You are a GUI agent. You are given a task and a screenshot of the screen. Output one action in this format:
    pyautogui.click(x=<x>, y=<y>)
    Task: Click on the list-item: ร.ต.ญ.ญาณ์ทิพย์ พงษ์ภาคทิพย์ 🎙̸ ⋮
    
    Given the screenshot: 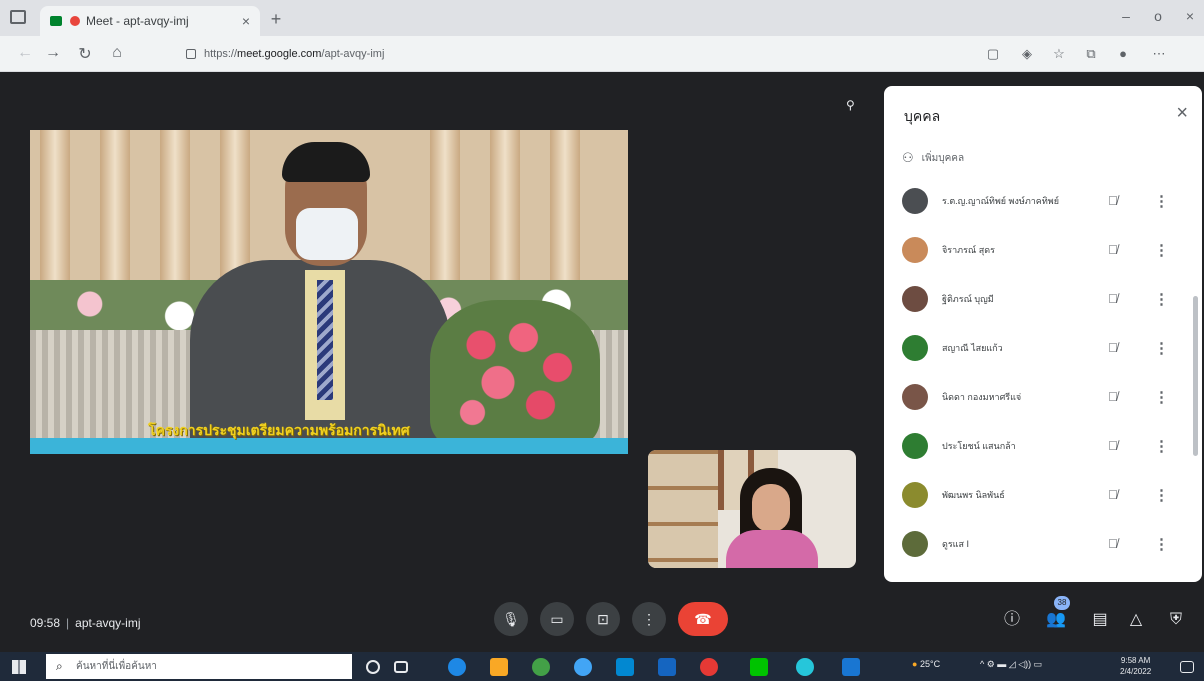 What is the action you would take?
    pyautogui.click(x=1034, y=200)
    